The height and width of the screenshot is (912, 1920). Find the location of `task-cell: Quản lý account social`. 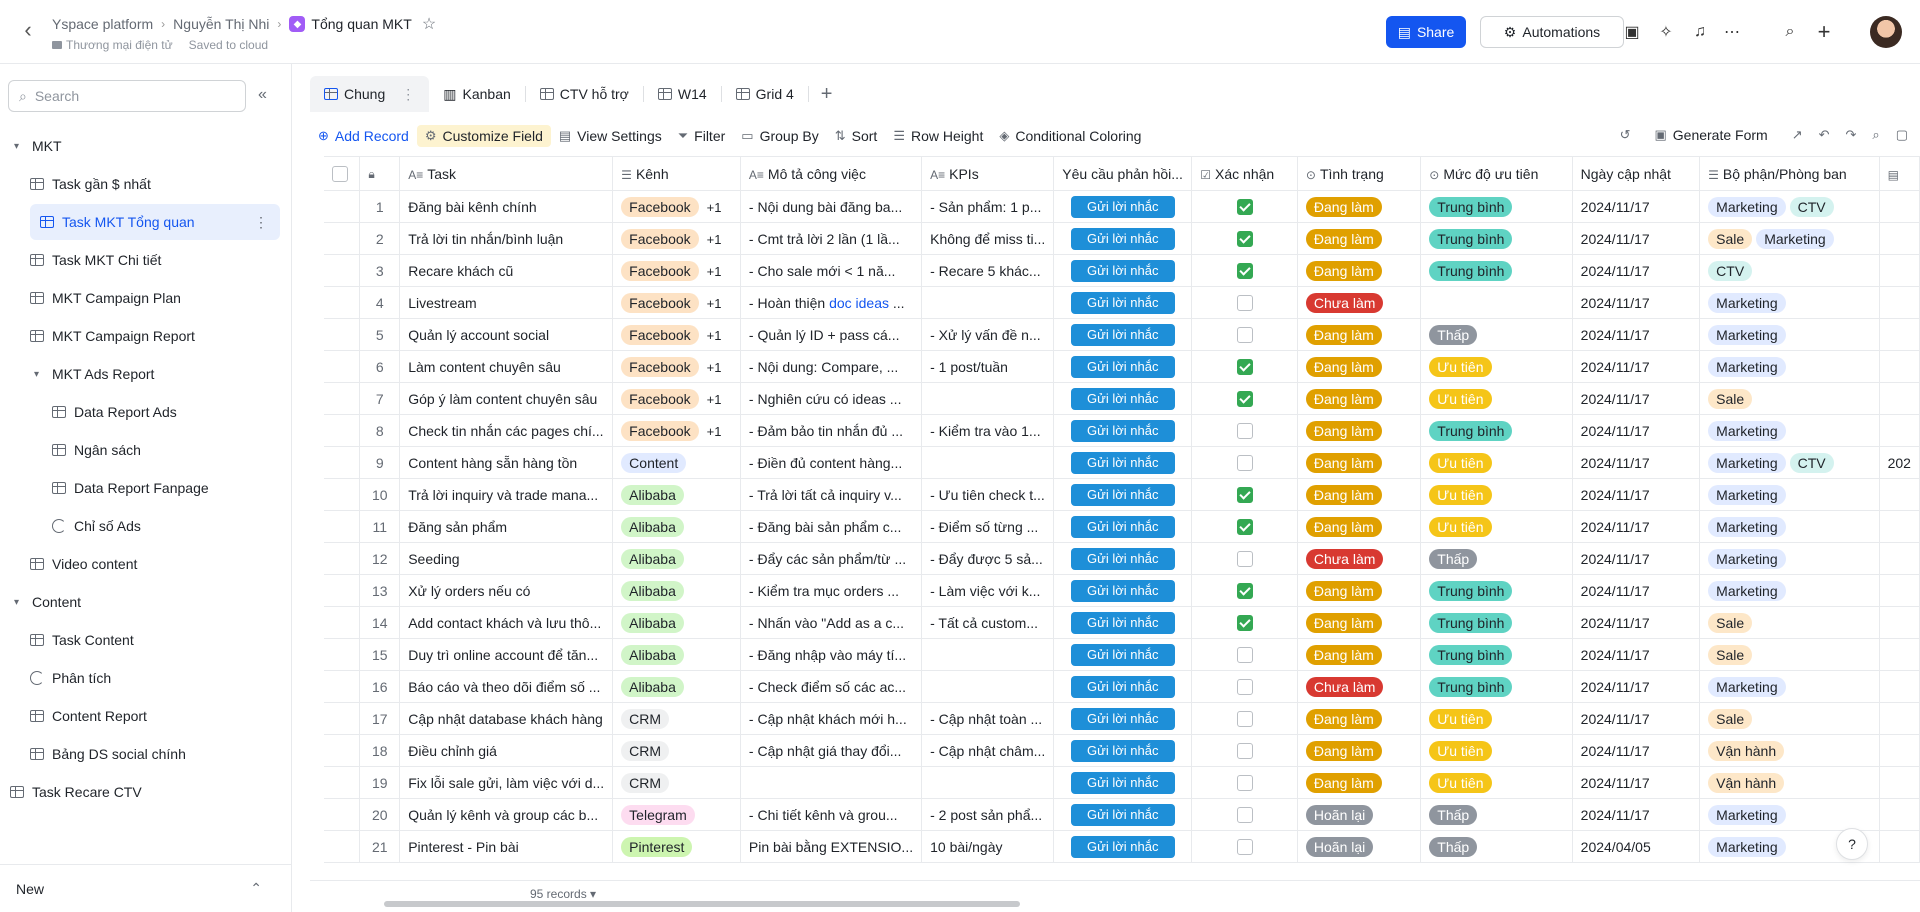

task-cell: Quản lý account social is located at coordinates (506, 334).